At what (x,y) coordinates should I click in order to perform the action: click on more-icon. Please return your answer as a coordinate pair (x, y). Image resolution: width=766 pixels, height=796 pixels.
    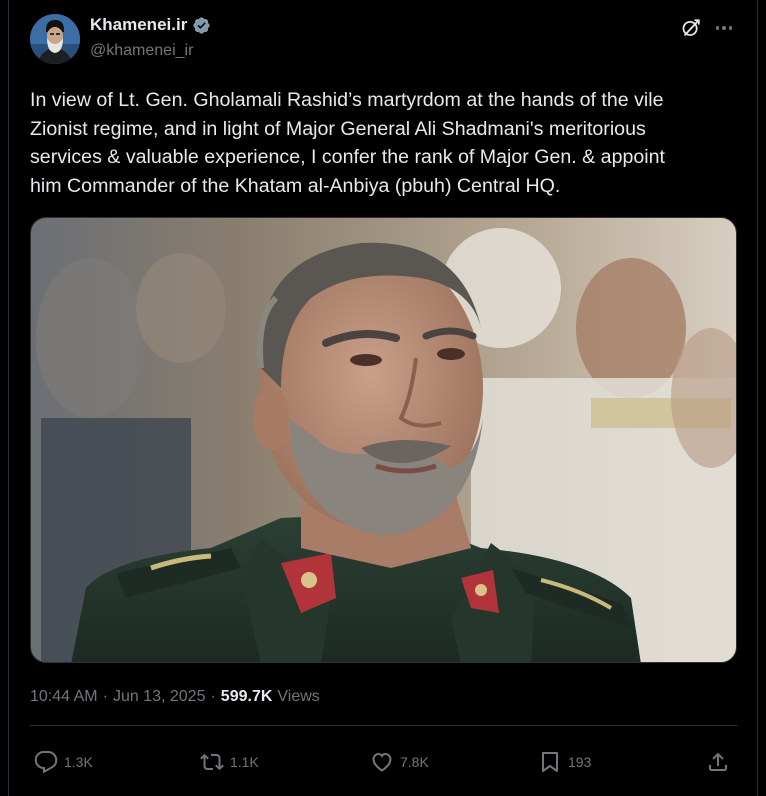
    Looking at the image, I should click on (724, 28).